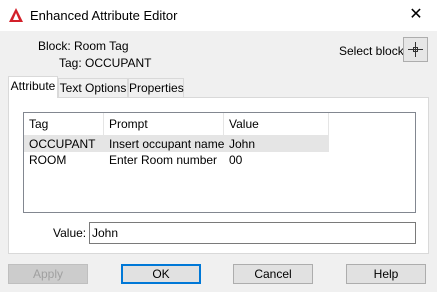 The width and height of the screenshot is (437, 292). I want to click on crosshair-icon, so click(415, 49).